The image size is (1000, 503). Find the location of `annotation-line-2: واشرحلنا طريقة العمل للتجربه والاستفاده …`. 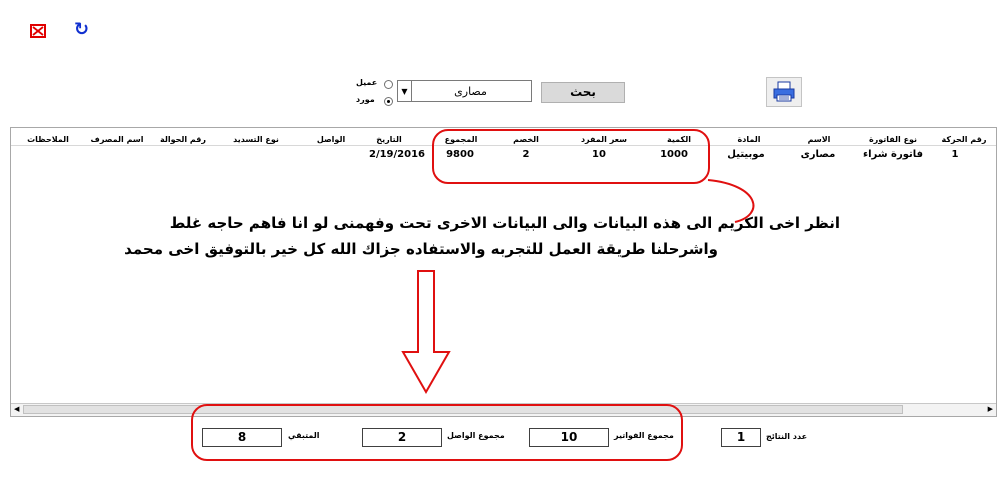

annotation-line-2: واشرحلنا طريقة العمل للتجربه والاستفاده … is located at coordinates (421, 249).